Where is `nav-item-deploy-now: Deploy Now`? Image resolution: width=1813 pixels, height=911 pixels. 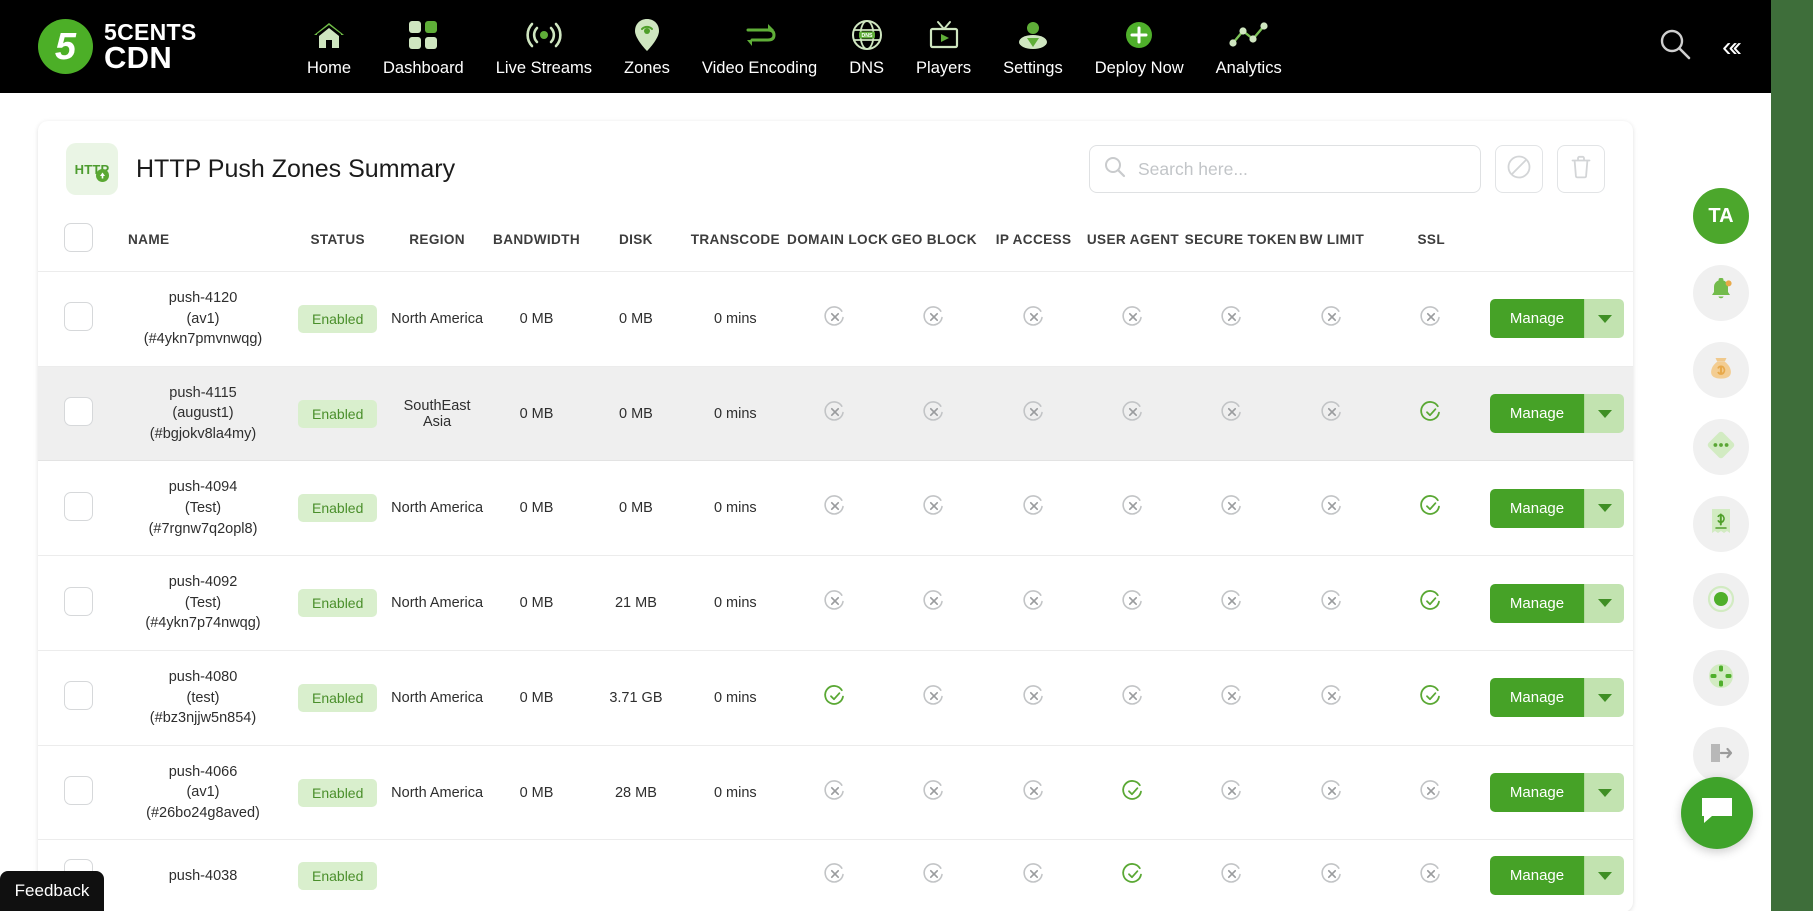
nav-item-deploy-now: Deploy Now is located at coordinates (1139, 46).